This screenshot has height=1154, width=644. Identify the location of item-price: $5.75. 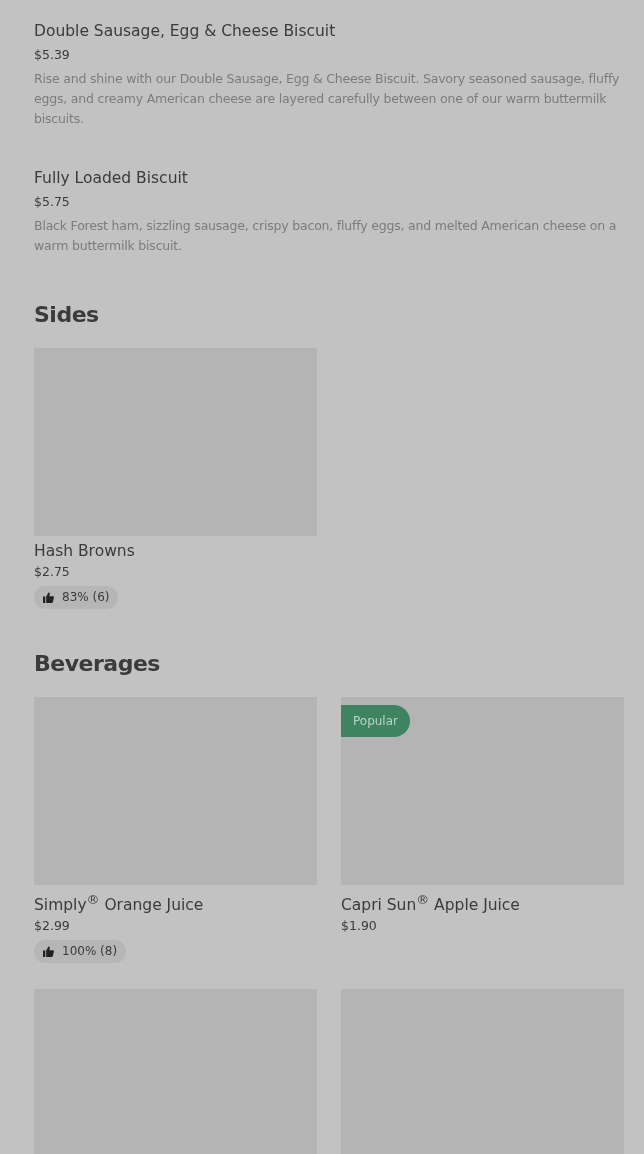
(52, 202).